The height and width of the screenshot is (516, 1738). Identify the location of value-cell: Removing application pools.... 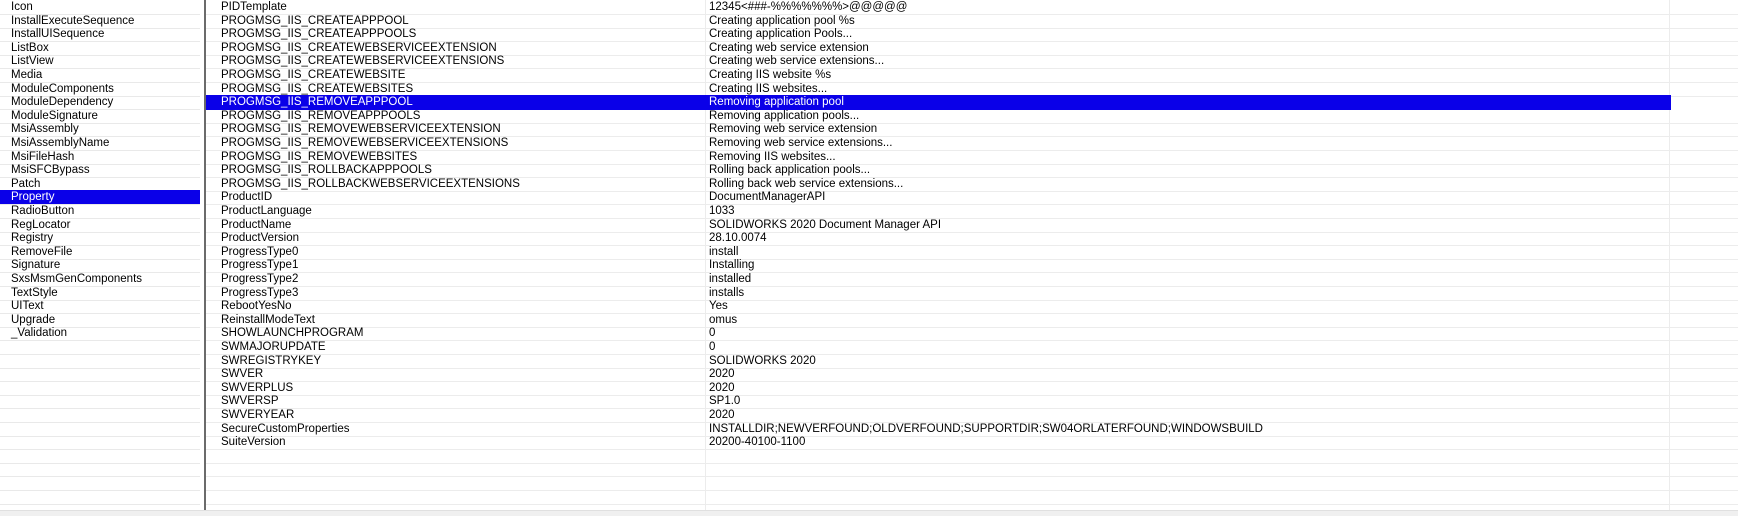
(1189, 116).